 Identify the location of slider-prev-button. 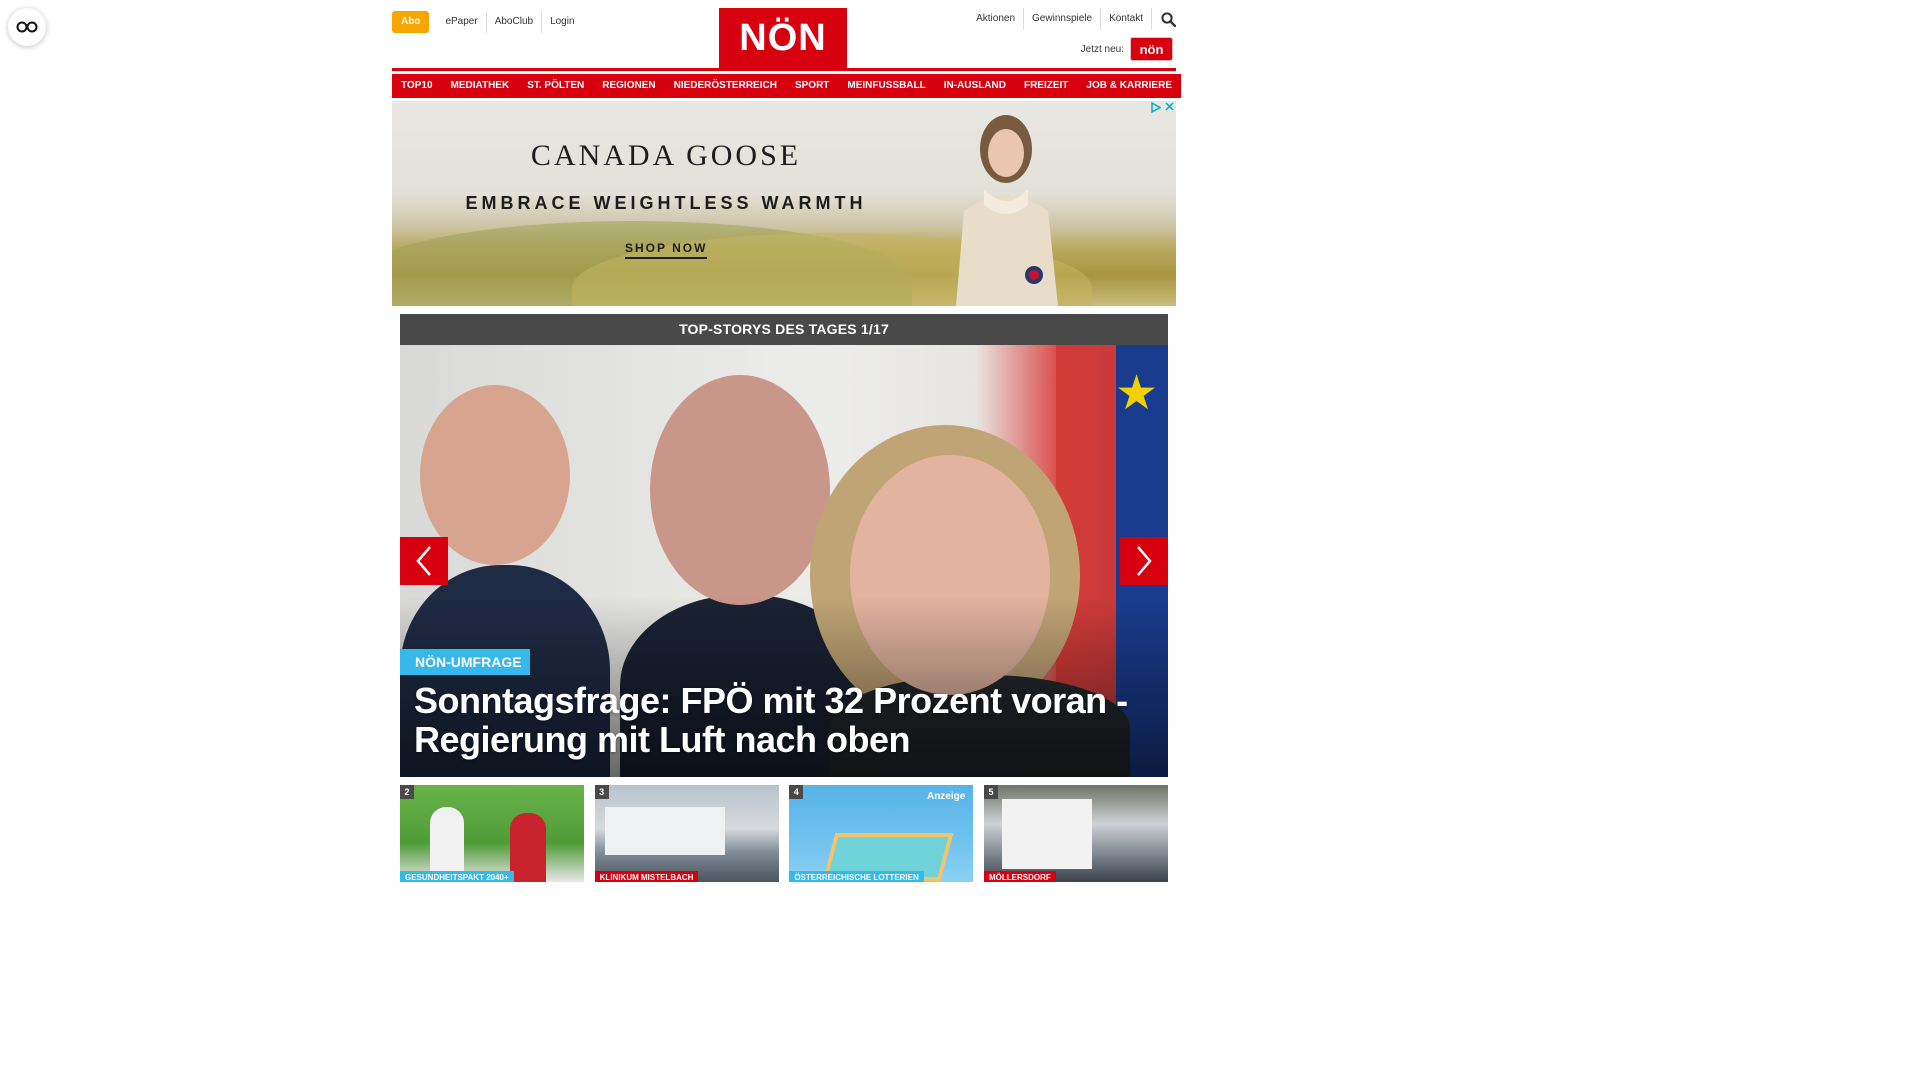
(424, 561).